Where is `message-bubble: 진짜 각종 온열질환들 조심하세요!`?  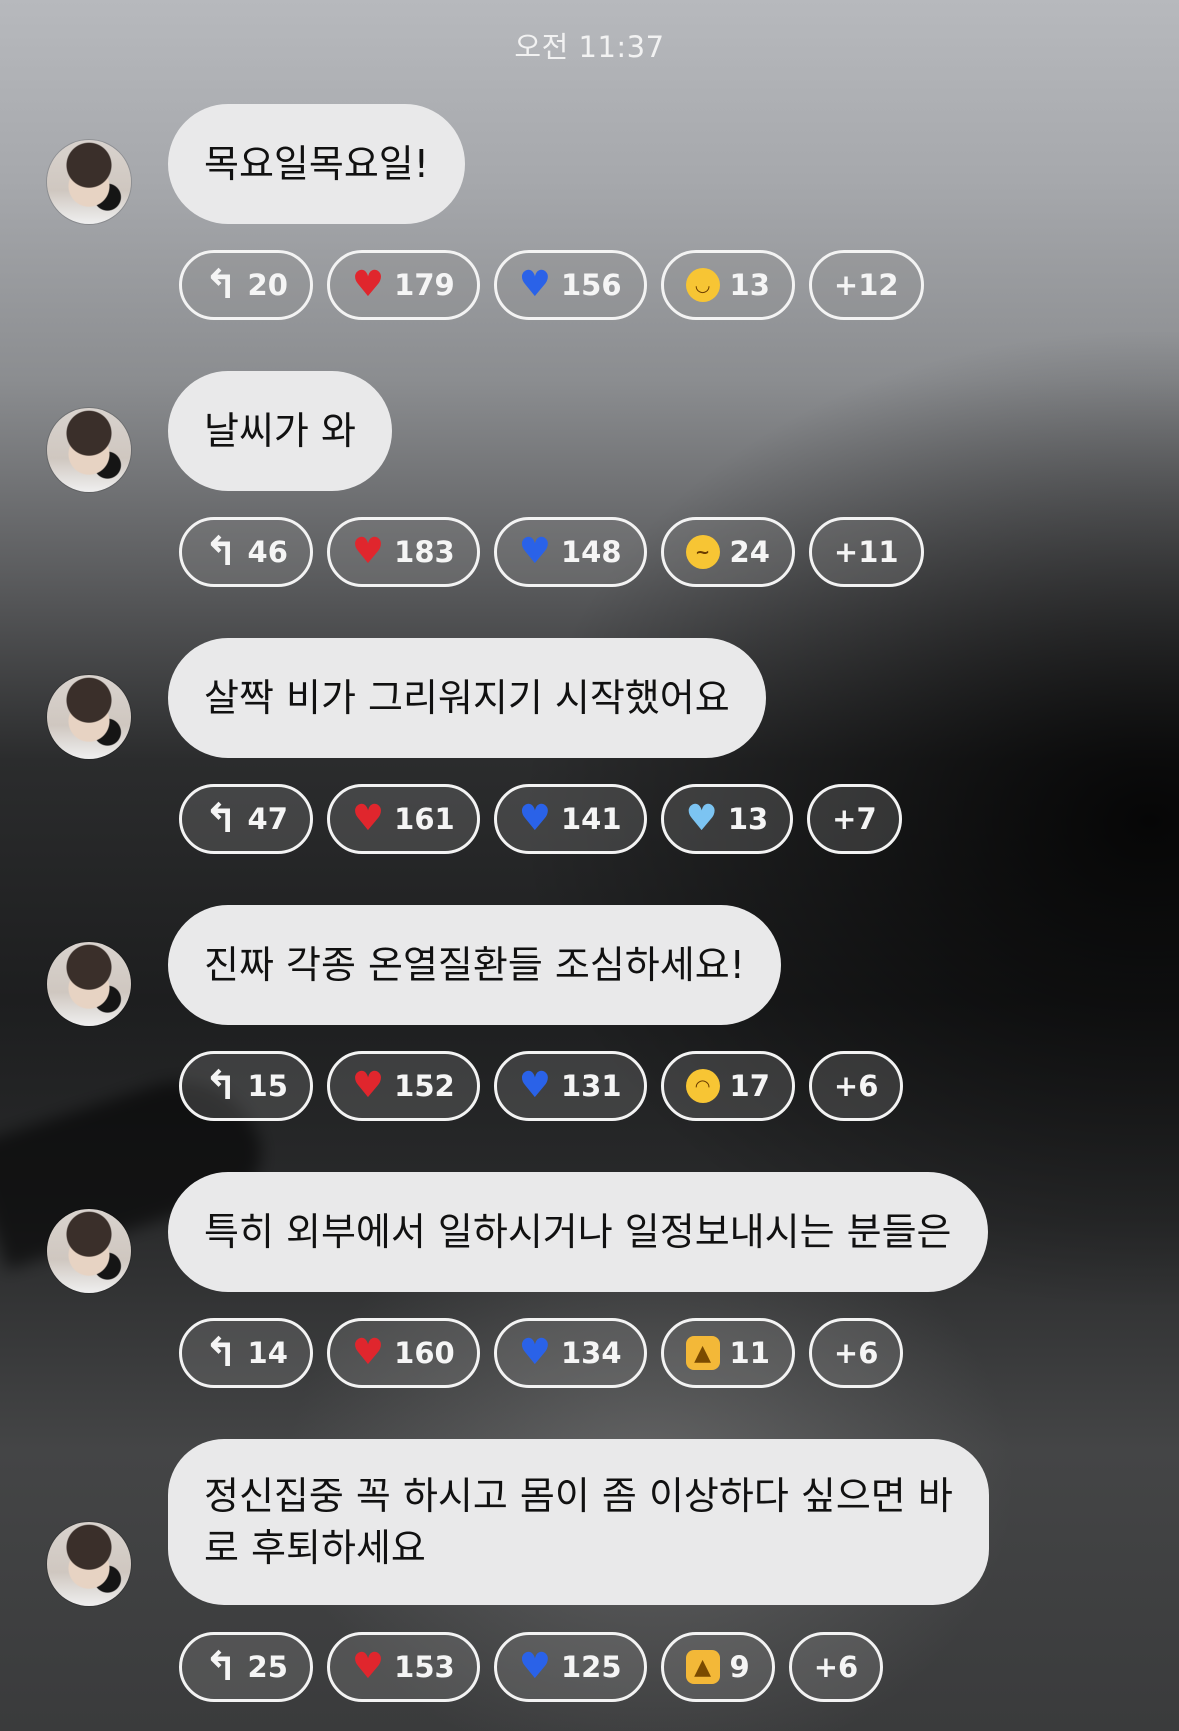 message-bubble: 진짜 각종 온열질환들 조심하세요! is located at coordinates (474, 965).